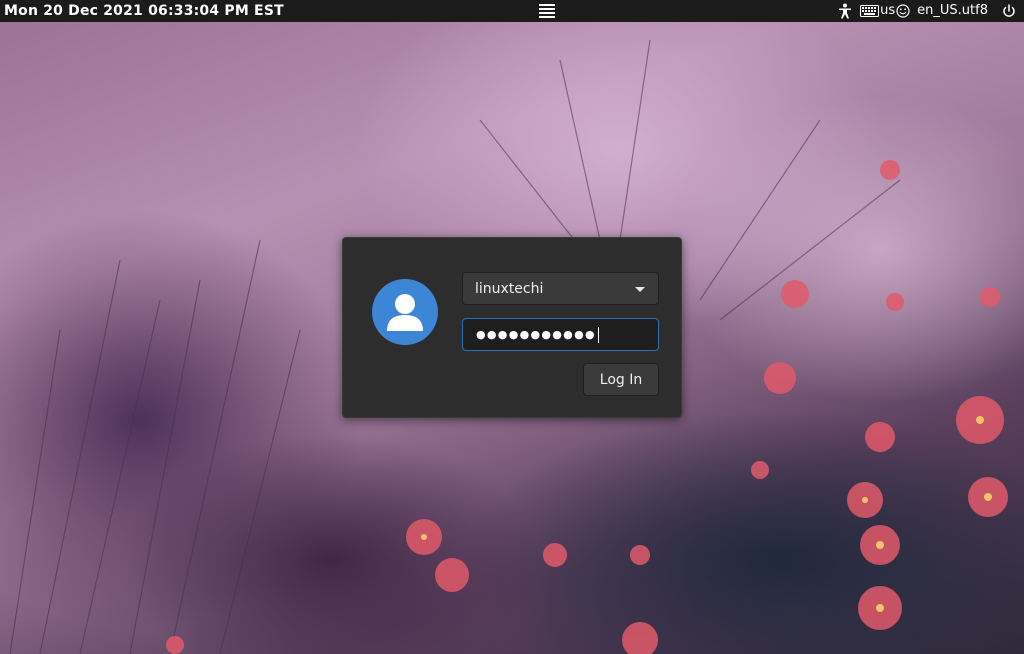 The image size is (1024, 654). I want to click on onscreen-keyboard-toggle, so click(906, 11).